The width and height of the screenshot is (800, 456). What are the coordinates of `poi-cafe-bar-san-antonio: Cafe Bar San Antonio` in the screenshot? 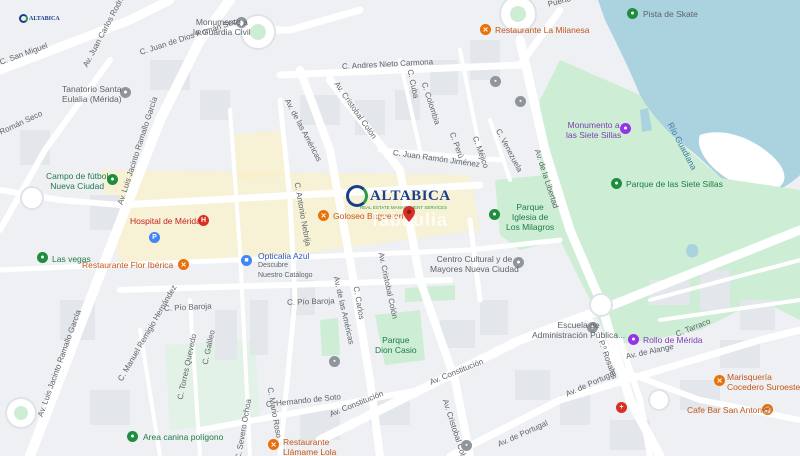 It's located at (728, 410).